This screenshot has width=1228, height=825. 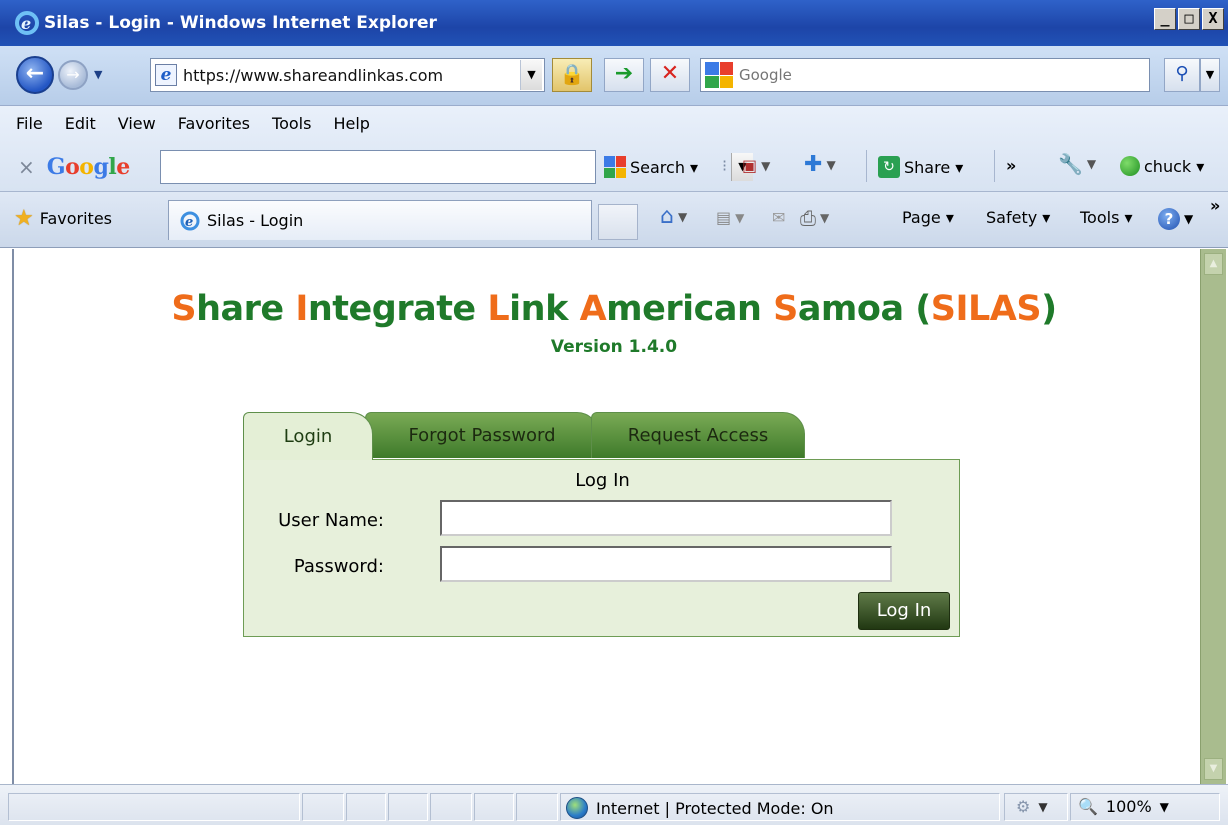 What do you see at coordinates (1165, 19) in the screenshot?
I see `minimize-button: _` at bounding box center [1165, 19].